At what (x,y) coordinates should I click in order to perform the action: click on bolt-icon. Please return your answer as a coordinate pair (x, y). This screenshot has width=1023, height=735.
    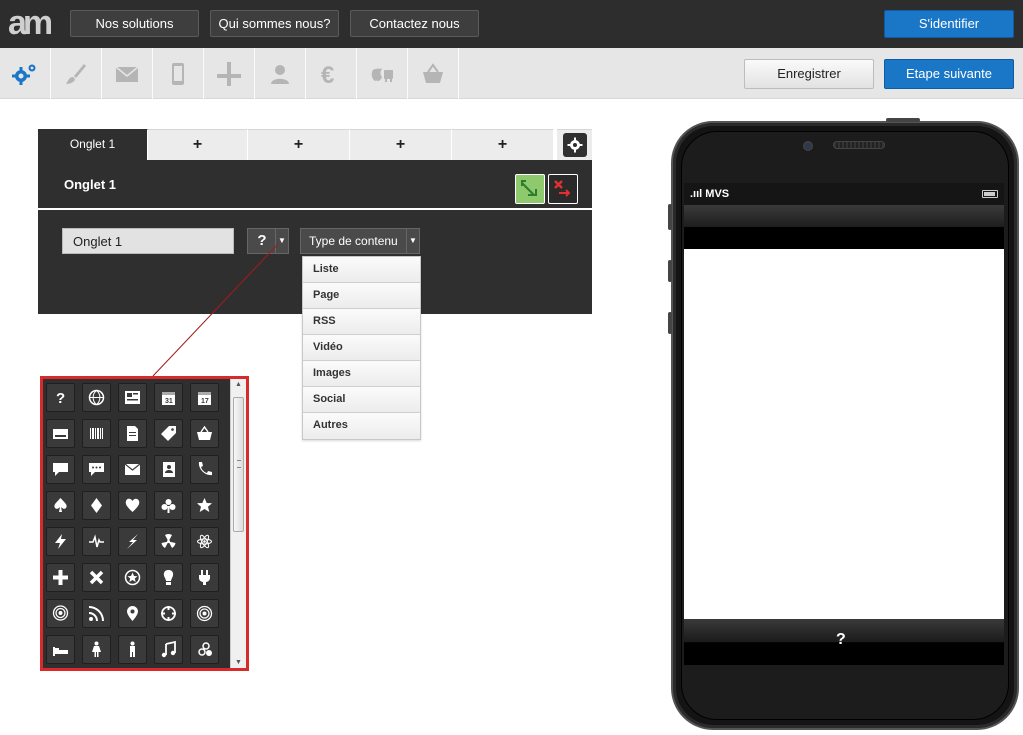
    Looking at the image, I should click on (132, 541).